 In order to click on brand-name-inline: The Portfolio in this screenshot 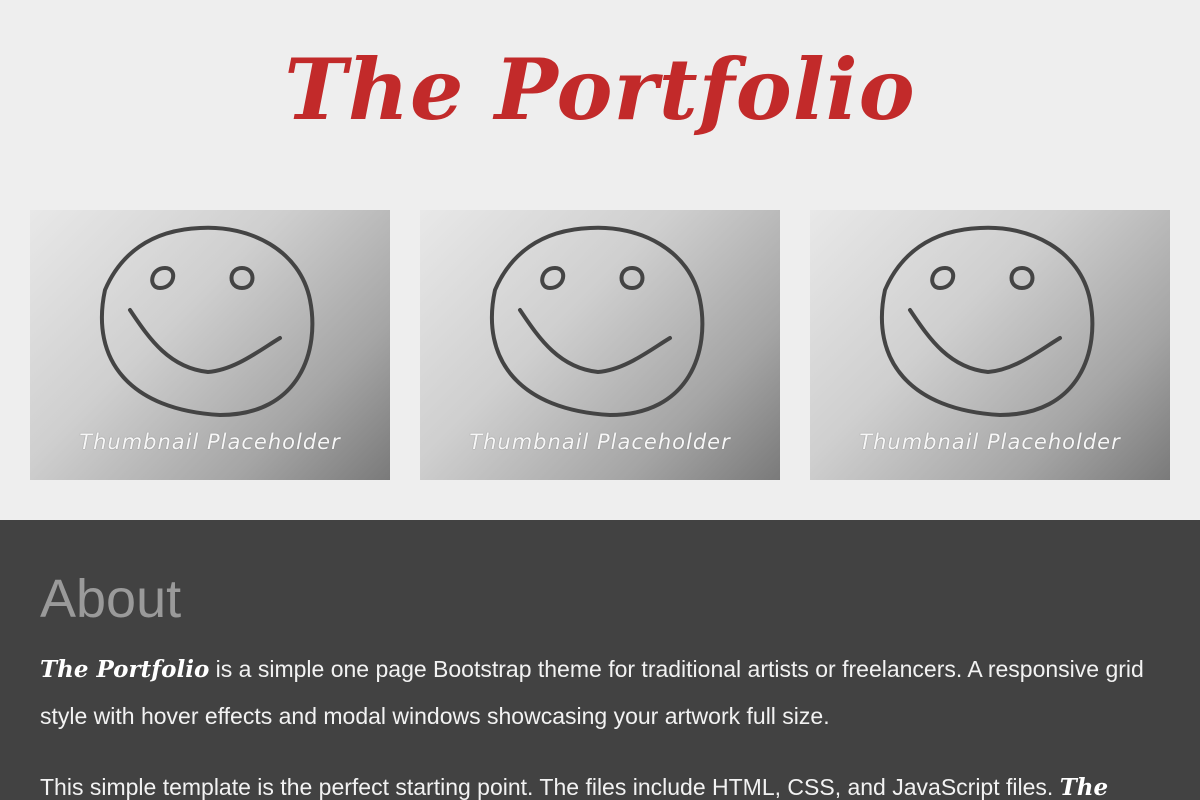, I will do `click(125, 669)`.